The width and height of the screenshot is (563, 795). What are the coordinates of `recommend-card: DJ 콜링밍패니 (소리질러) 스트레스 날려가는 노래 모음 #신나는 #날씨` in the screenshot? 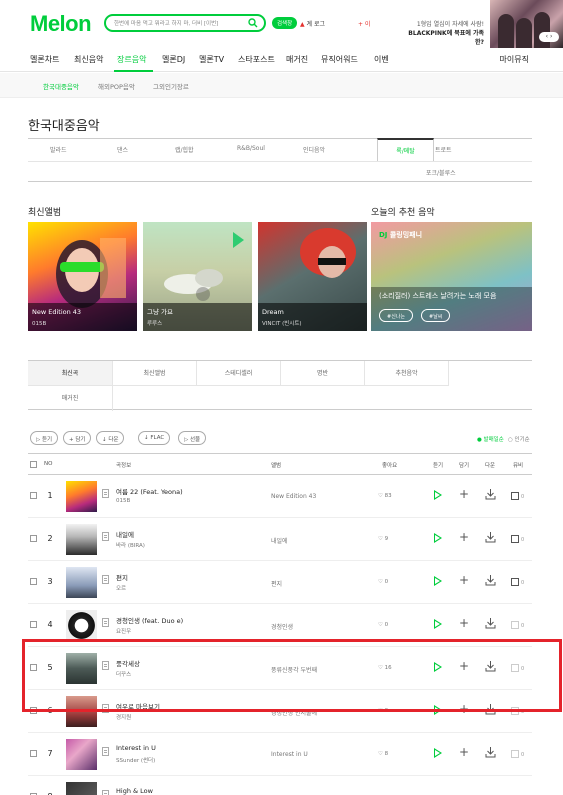 It's located at (451, 276).